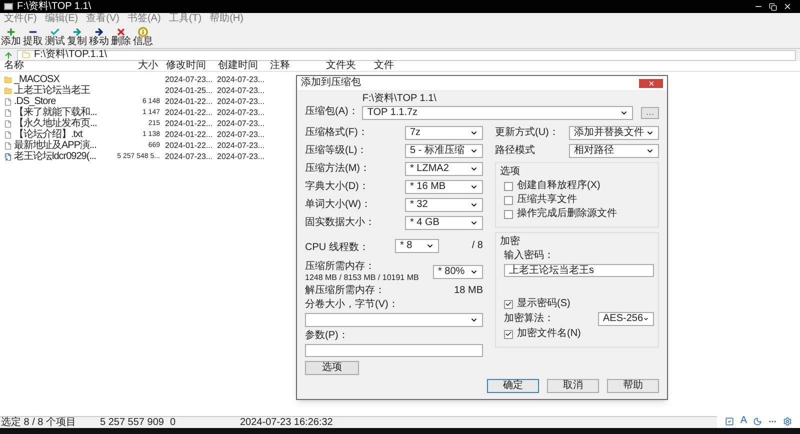 This screenshot has width=800, height=434. Describe the element at coordinates (352, 305) in the screenshot. I see `field-label: 分卷大小，字节(V)：` at that location.